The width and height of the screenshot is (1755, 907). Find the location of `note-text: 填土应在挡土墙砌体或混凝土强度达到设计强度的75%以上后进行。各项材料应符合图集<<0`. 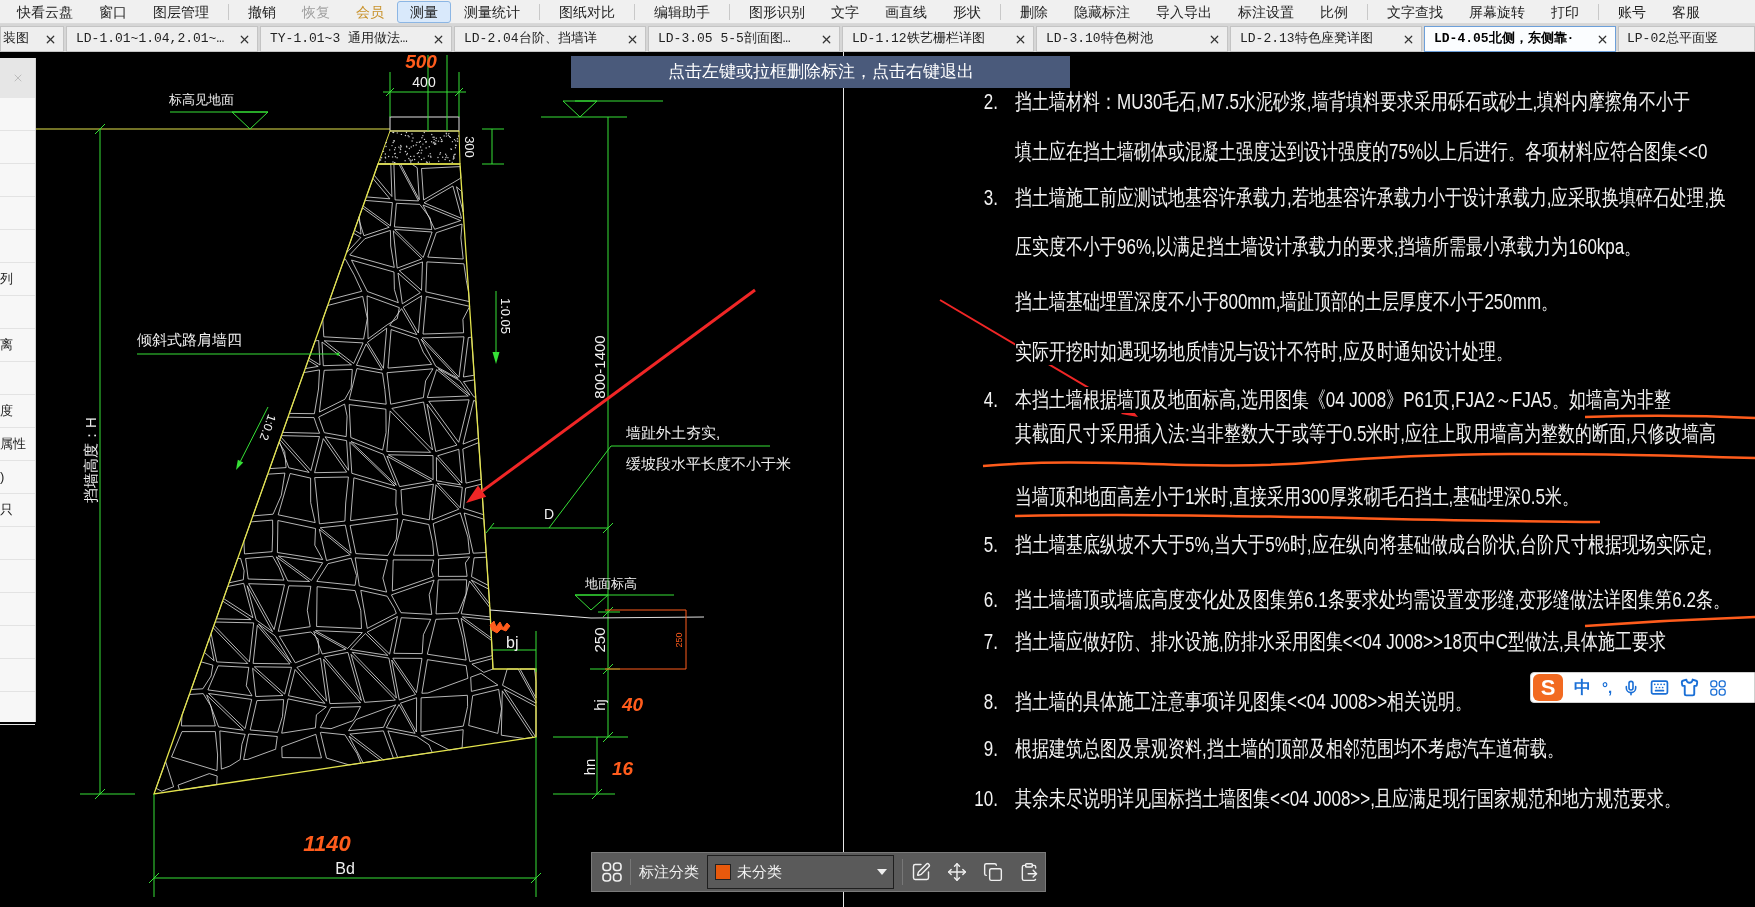

note-text: 填土应在挡土墙砌体或混凝土强度达到设计强度的75%以上后进行。各项材料应符合图集<<0 is located at coordinates (1361, 152).